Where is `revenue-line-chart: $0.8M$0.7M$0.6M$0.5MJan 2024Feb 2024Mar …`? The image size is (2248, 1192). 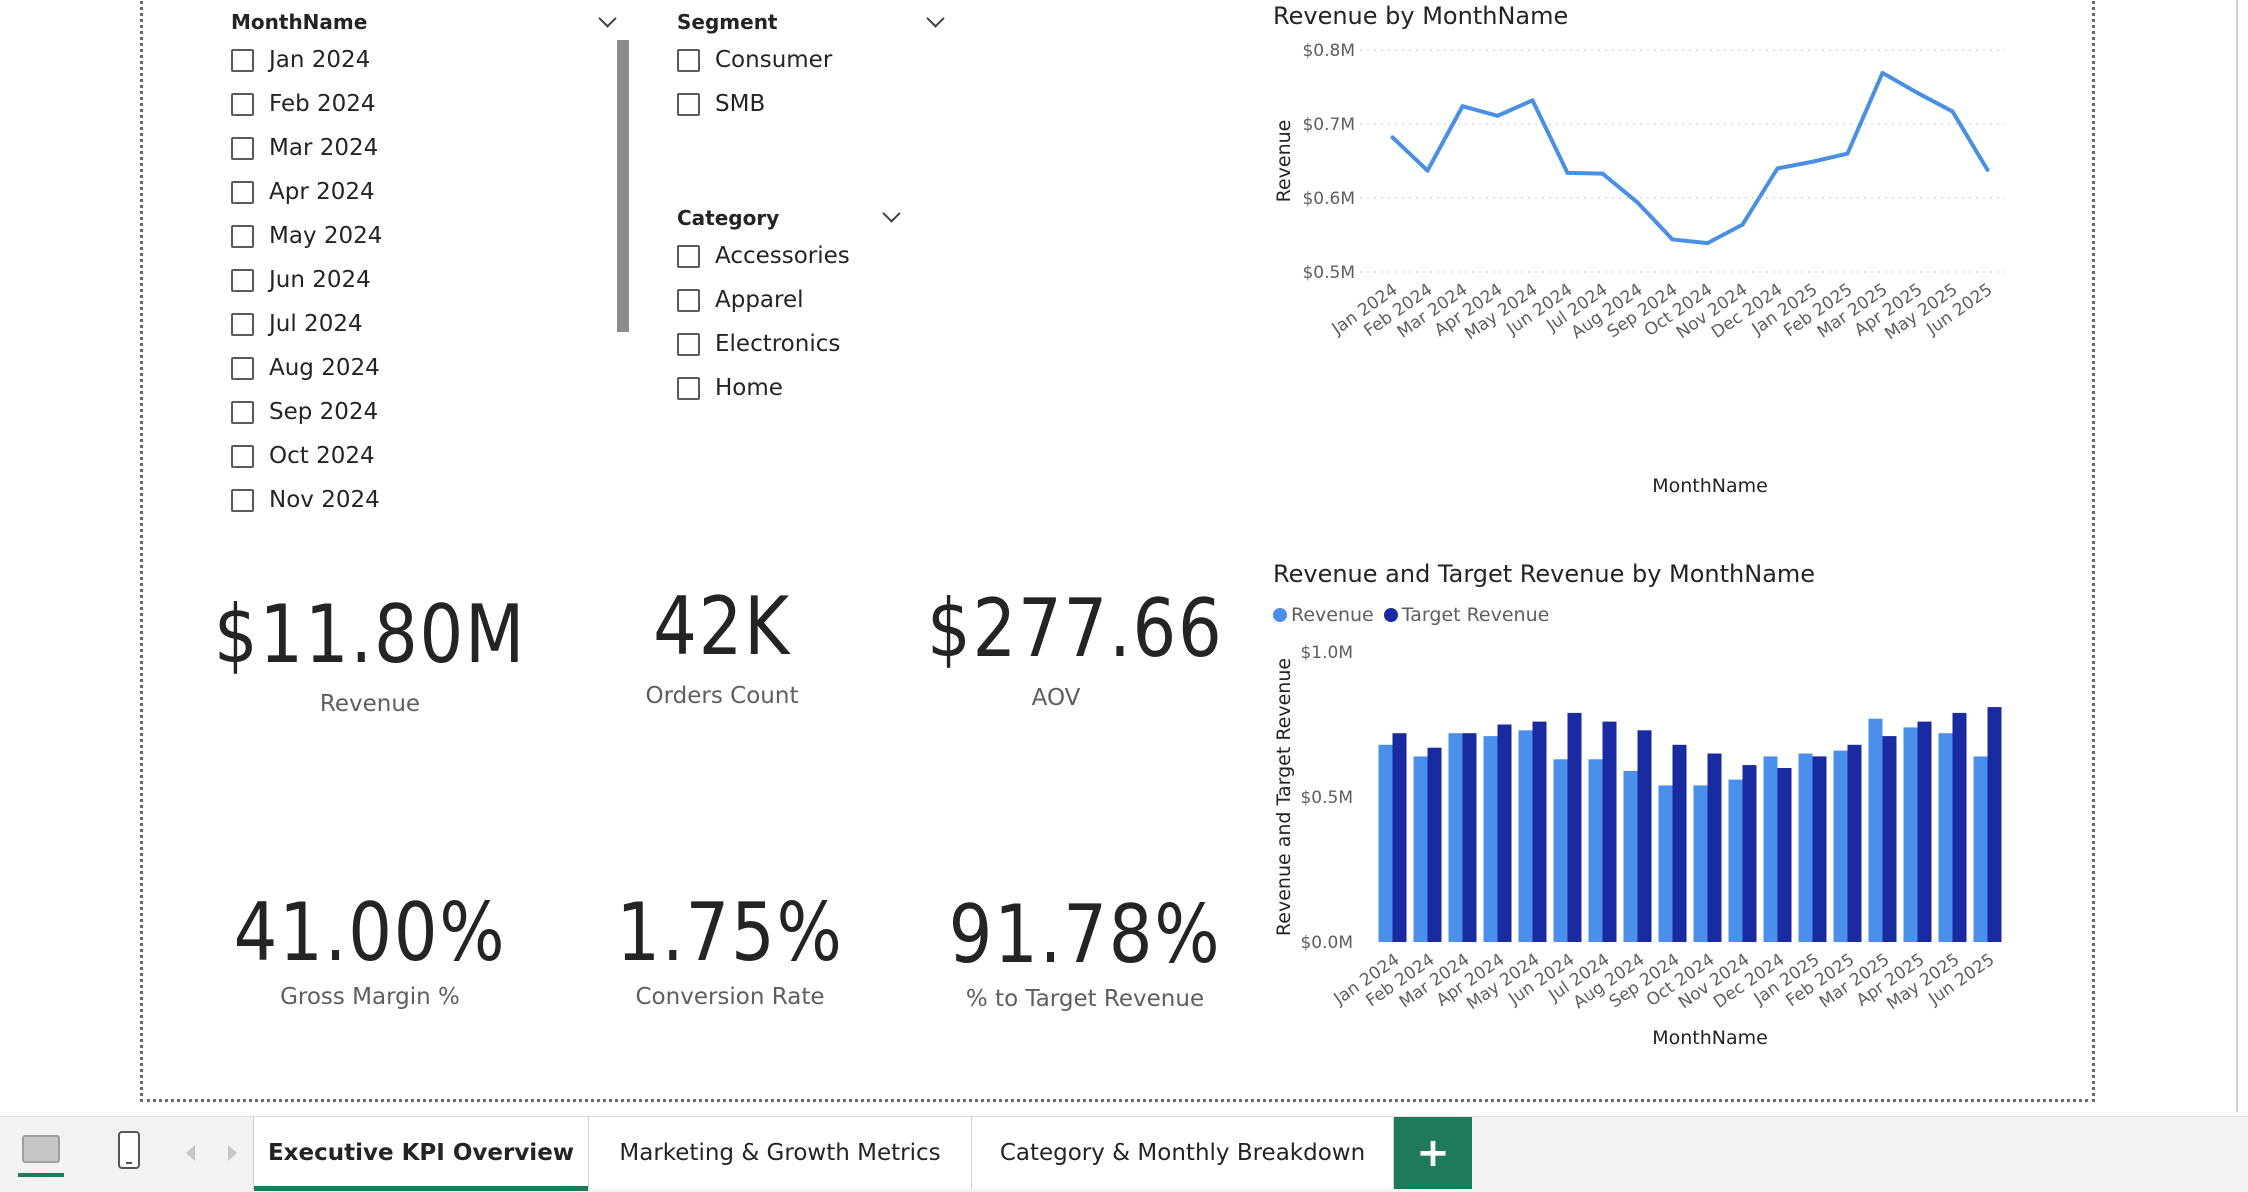
revenue-line-chart: $0.8M$0.7M$0.6M$0.5MJan 2024Feb 2024Mar … is located at coordinates (1640, 265).